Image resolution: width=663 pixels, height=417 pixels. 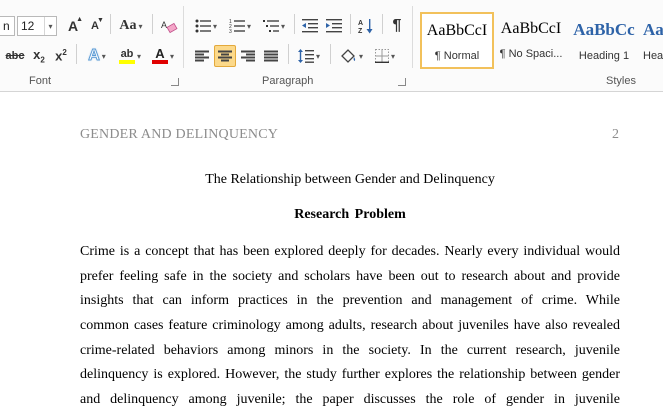 I want to click on highlight-icon: ab, so click(x=126, y=56).